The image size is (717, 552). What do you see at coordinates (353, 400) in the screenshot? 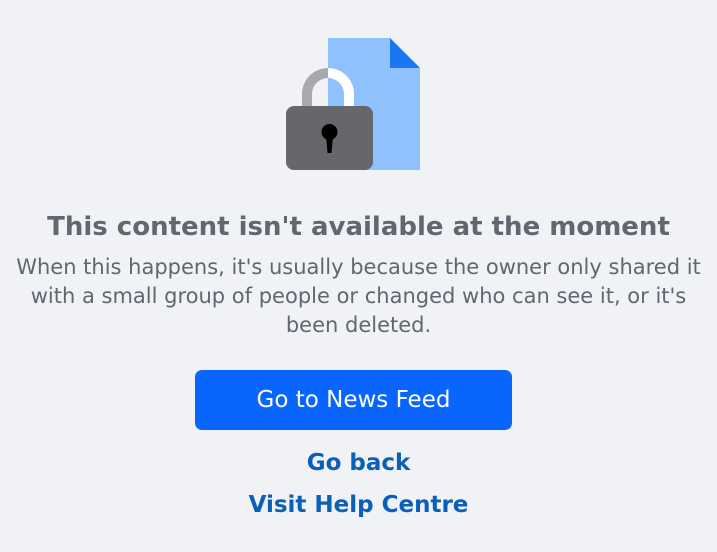
I see `go-to-news-feed-button: Go to News Feed` at bounding box center [353, 400].